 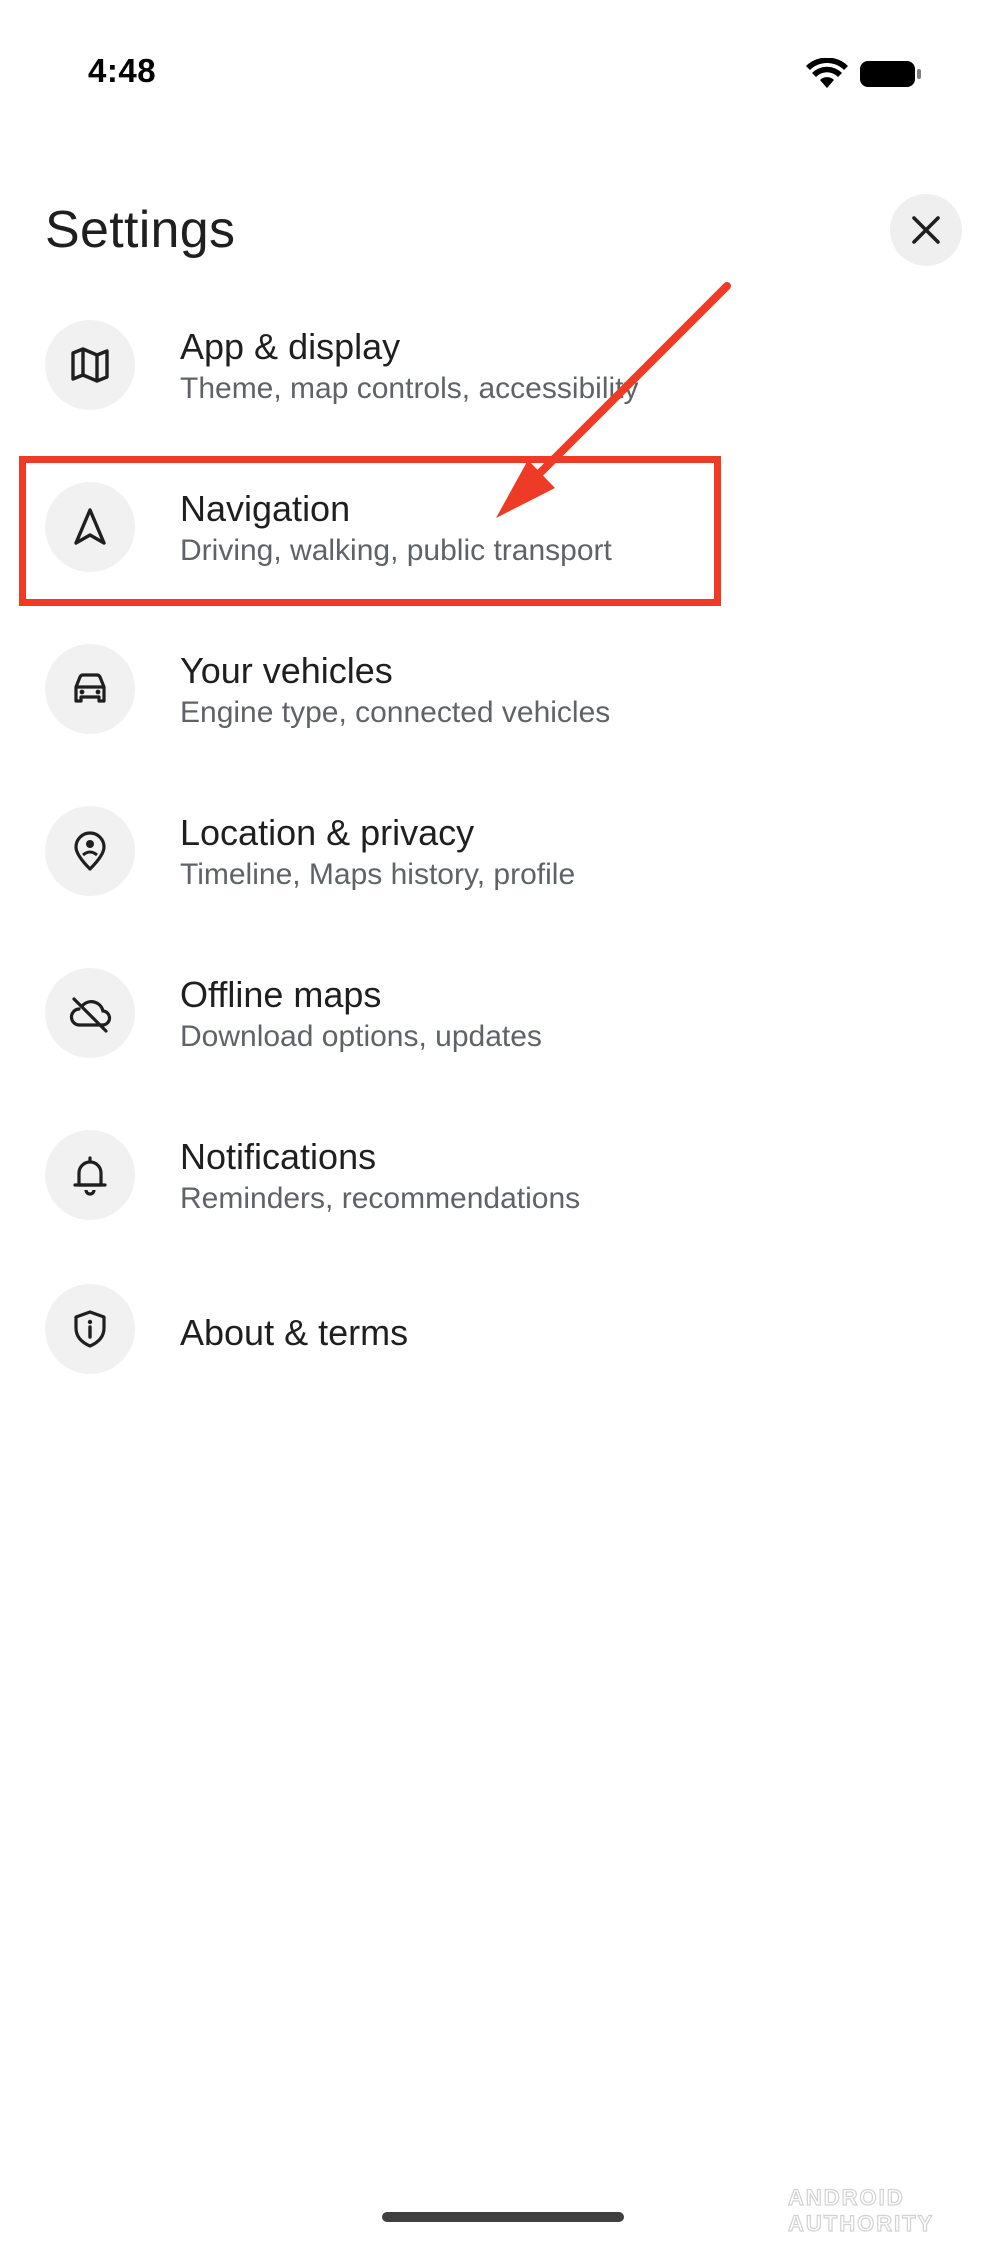 What do you see at coordinates (409, 388) in the screenshot?
I see `item-subtitle: Theme, map controls, accessibility` at bounding box center [409, 388].